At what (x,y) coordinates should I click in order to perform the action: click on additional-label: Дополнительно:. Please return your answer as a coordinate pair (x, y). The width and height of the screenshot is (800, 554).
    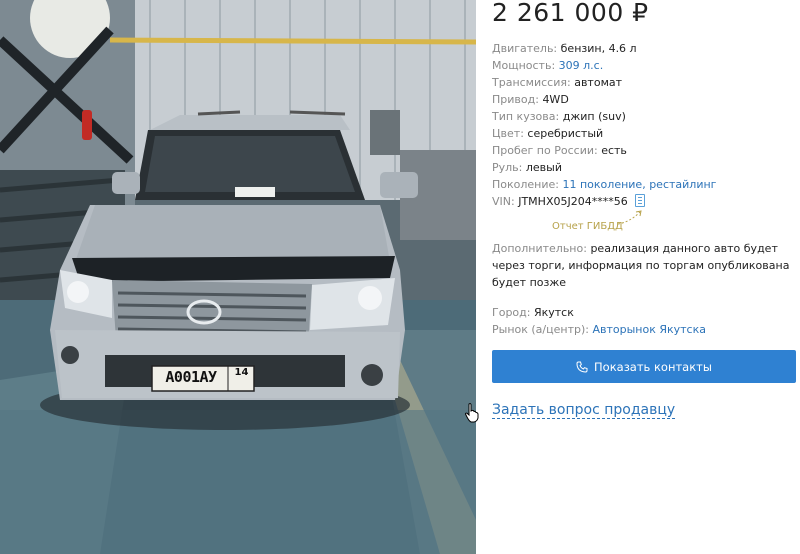
    Looking at the image, I should click on (539, 248).